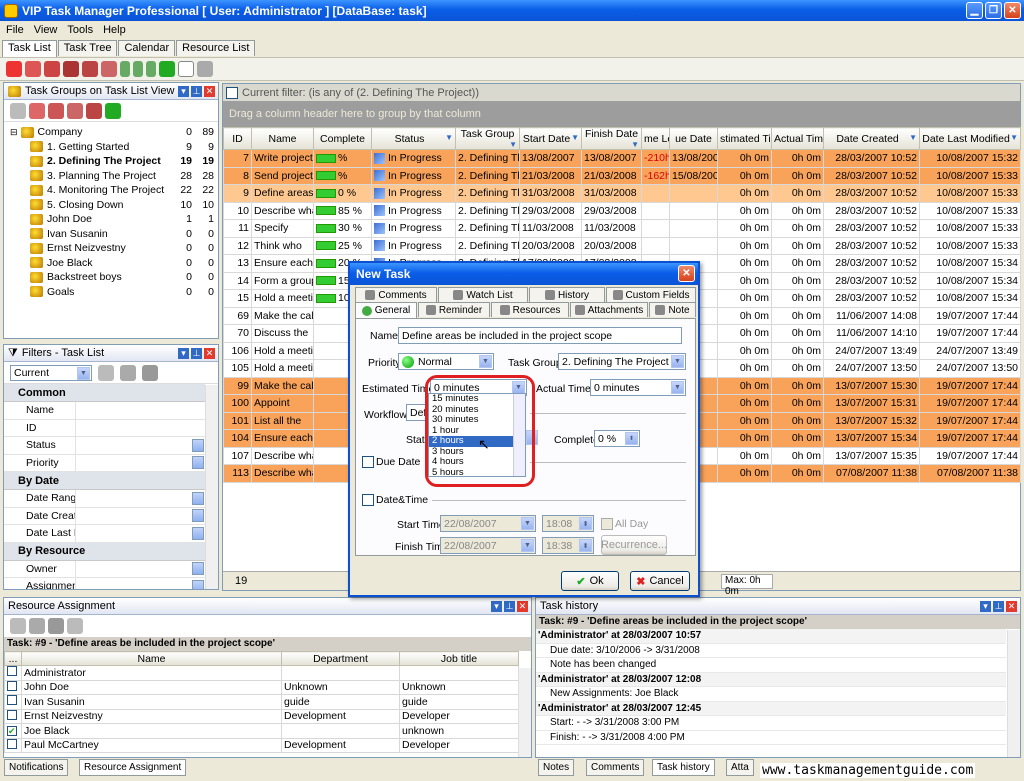 This screenshot has height=781, width=1024. I want to click on assign-checkbox: ✔, so click(12, 730).